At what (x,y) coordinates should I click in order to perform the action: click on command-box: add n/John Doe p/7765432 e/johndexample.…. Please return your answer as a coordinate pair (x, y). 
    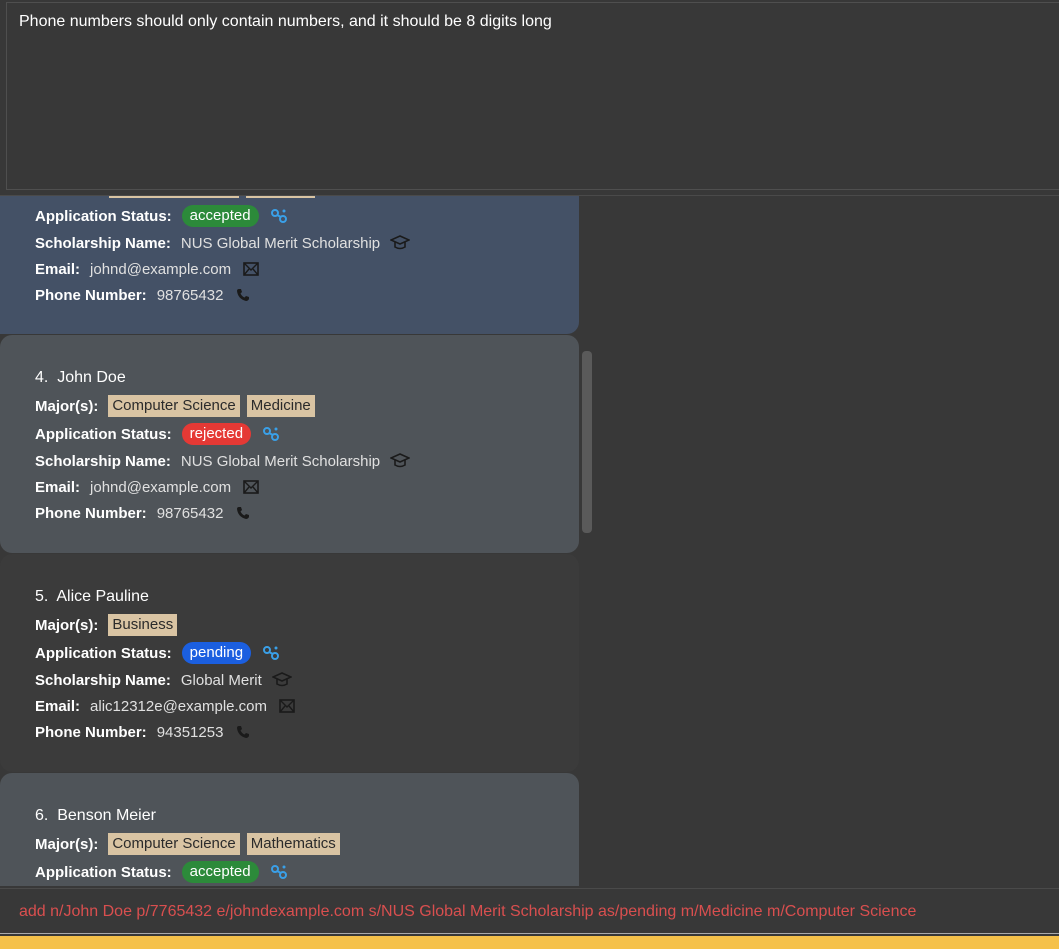
    Looking at the image, I should click on (529, 911).